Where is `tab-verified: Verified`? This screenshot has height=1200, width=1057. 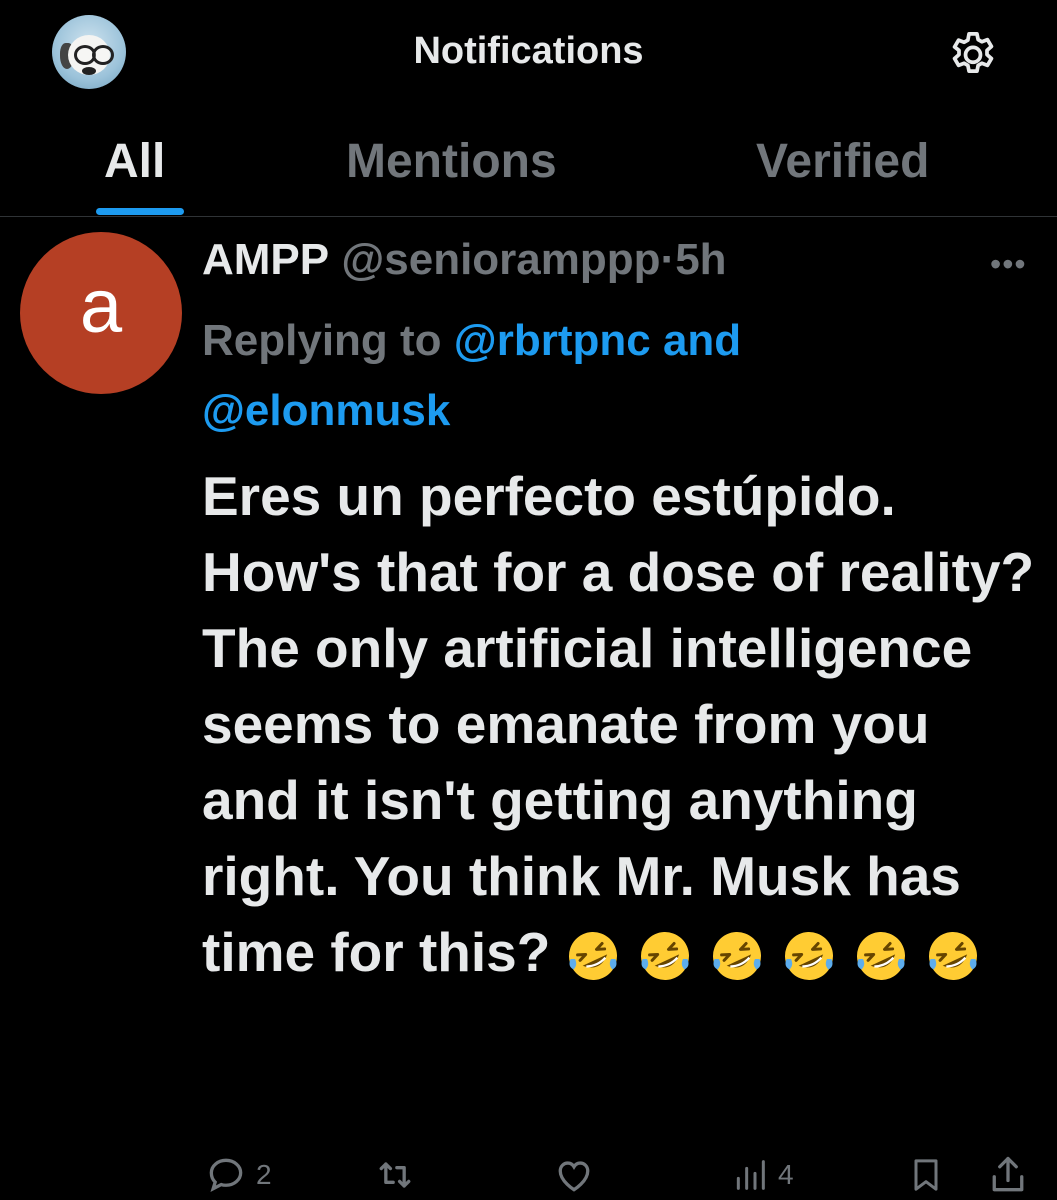
tab-verified: Verified is located at coordinates (842, 161).